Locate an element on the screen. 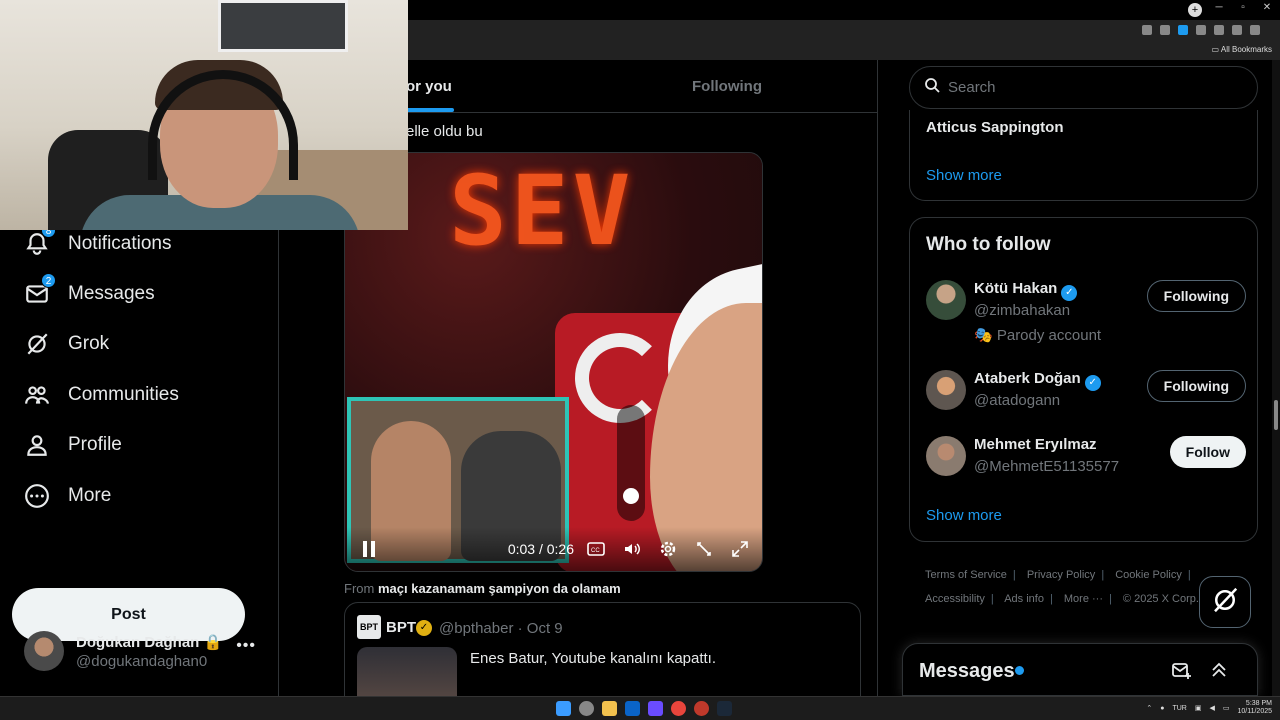  pause-icon is located at coordinates (369, 549).